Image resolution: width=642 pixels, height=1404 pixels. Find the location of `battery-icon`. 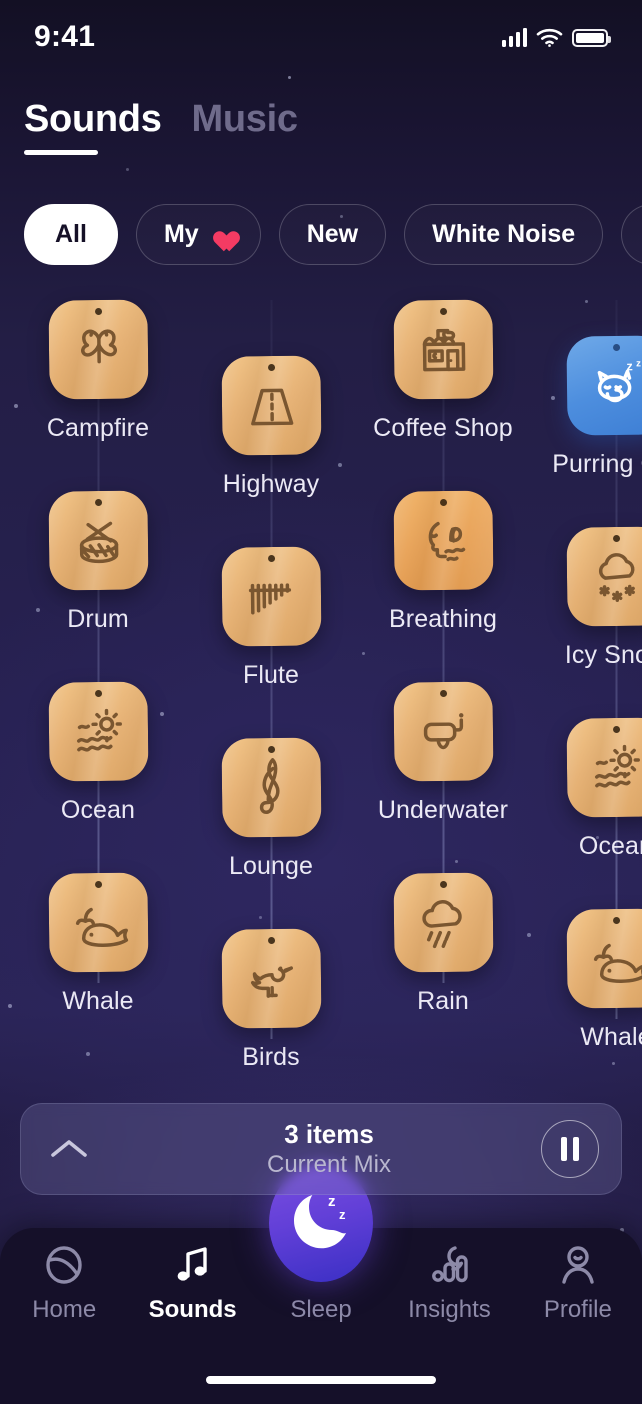

battery-icon is located at coordinates (591, 38).